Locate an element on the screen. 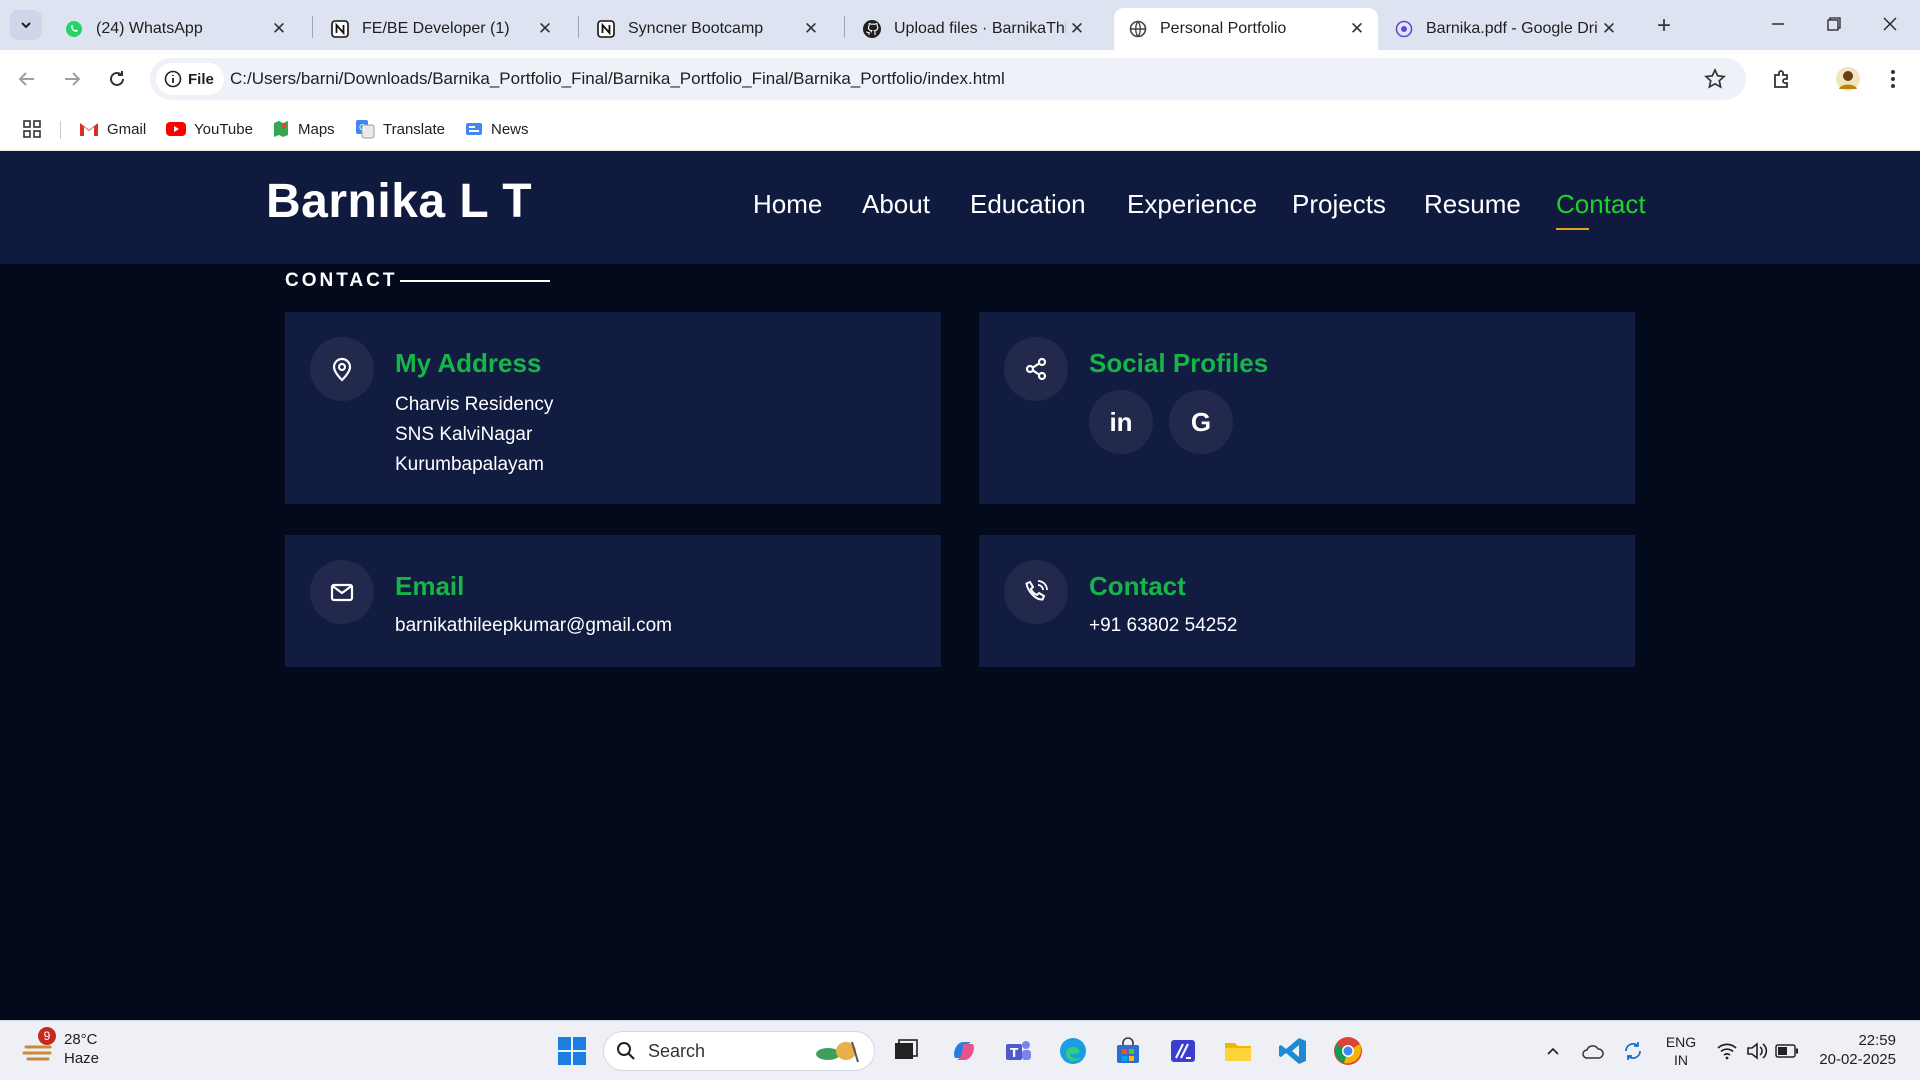 This screenshot has height=1080, width=1920. whatsapp-icon is located at coordinates (74, 29).